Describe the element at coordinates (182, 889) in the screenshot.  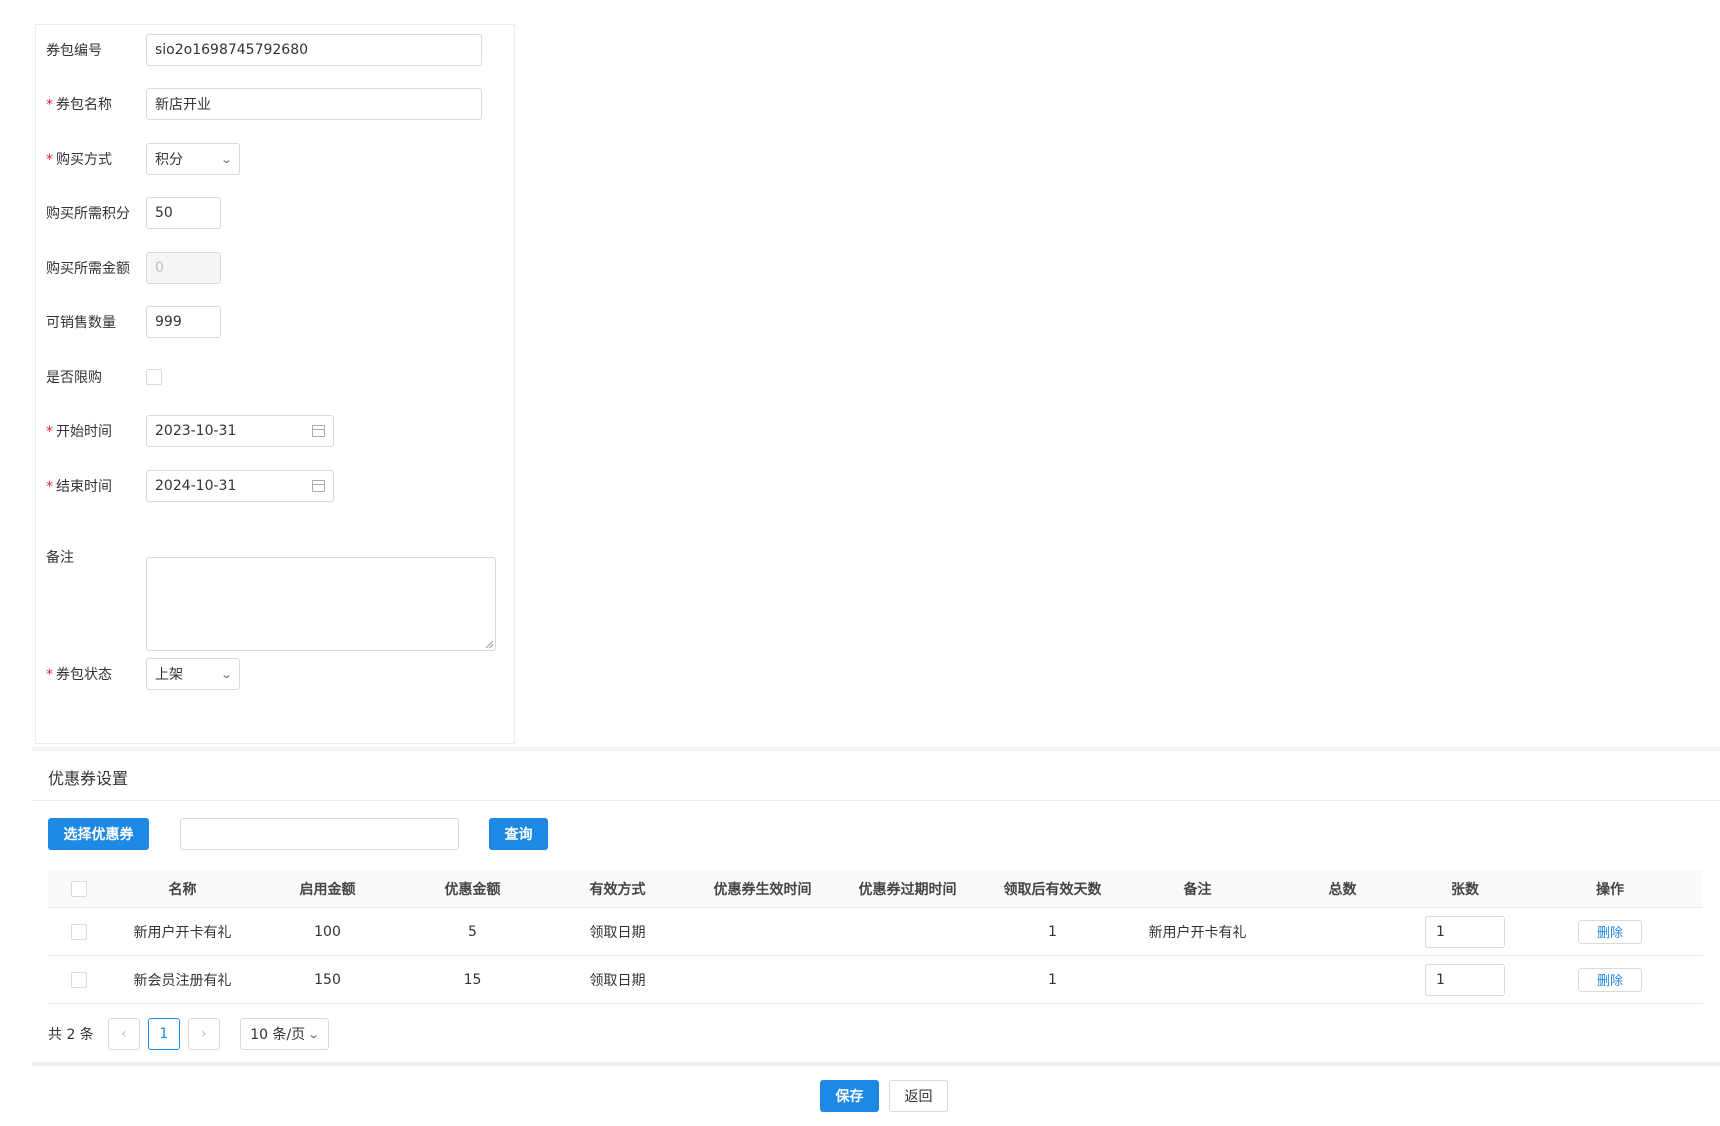
I see `col-name: 名称` at that location.